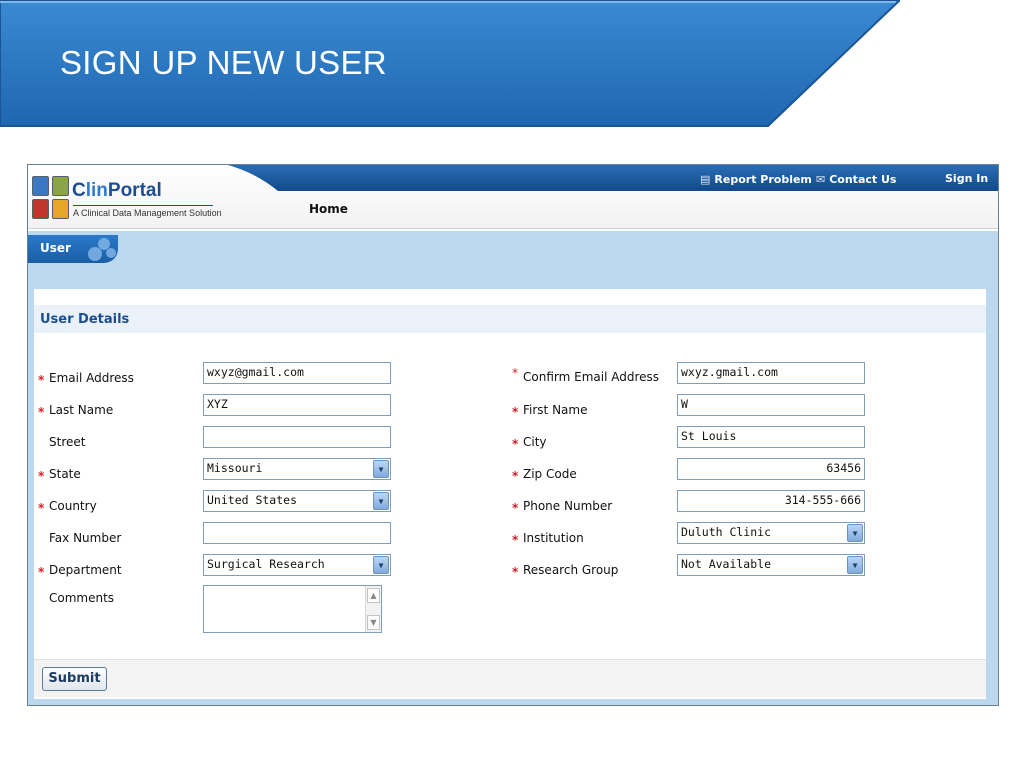 This screenshot has width=1024, height=768. I want to click on report-problem-link: ▤ Report Problem, so click(756, 179).